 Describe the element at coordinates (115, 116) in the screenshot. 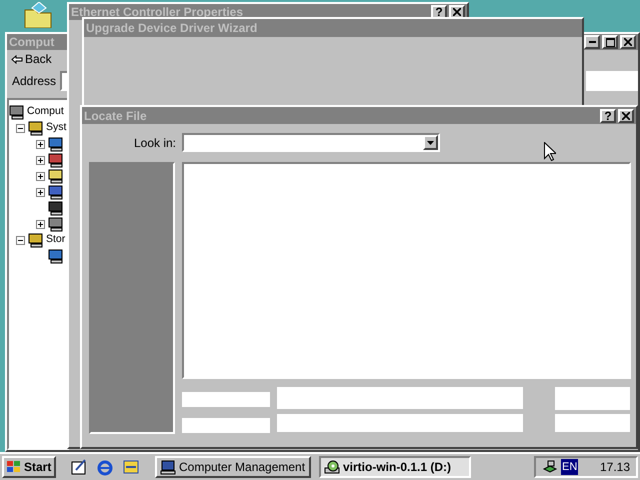

I see `window-title: Locate File` at that location.